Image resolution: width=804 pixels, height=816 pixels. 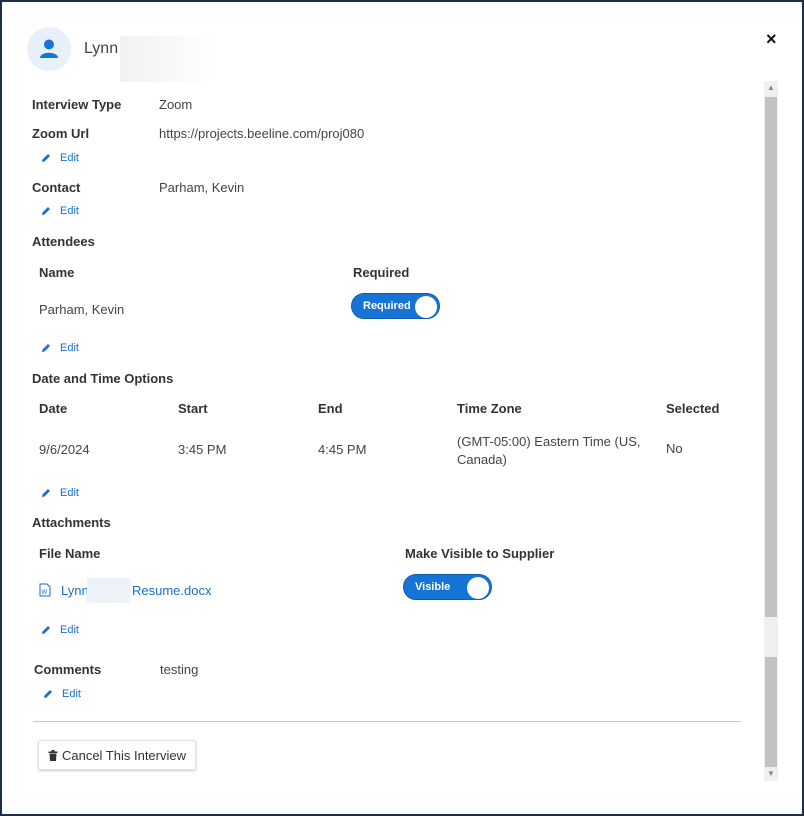 I want to click on end-cell: 4:45 PM, so click(x=342, y=449).